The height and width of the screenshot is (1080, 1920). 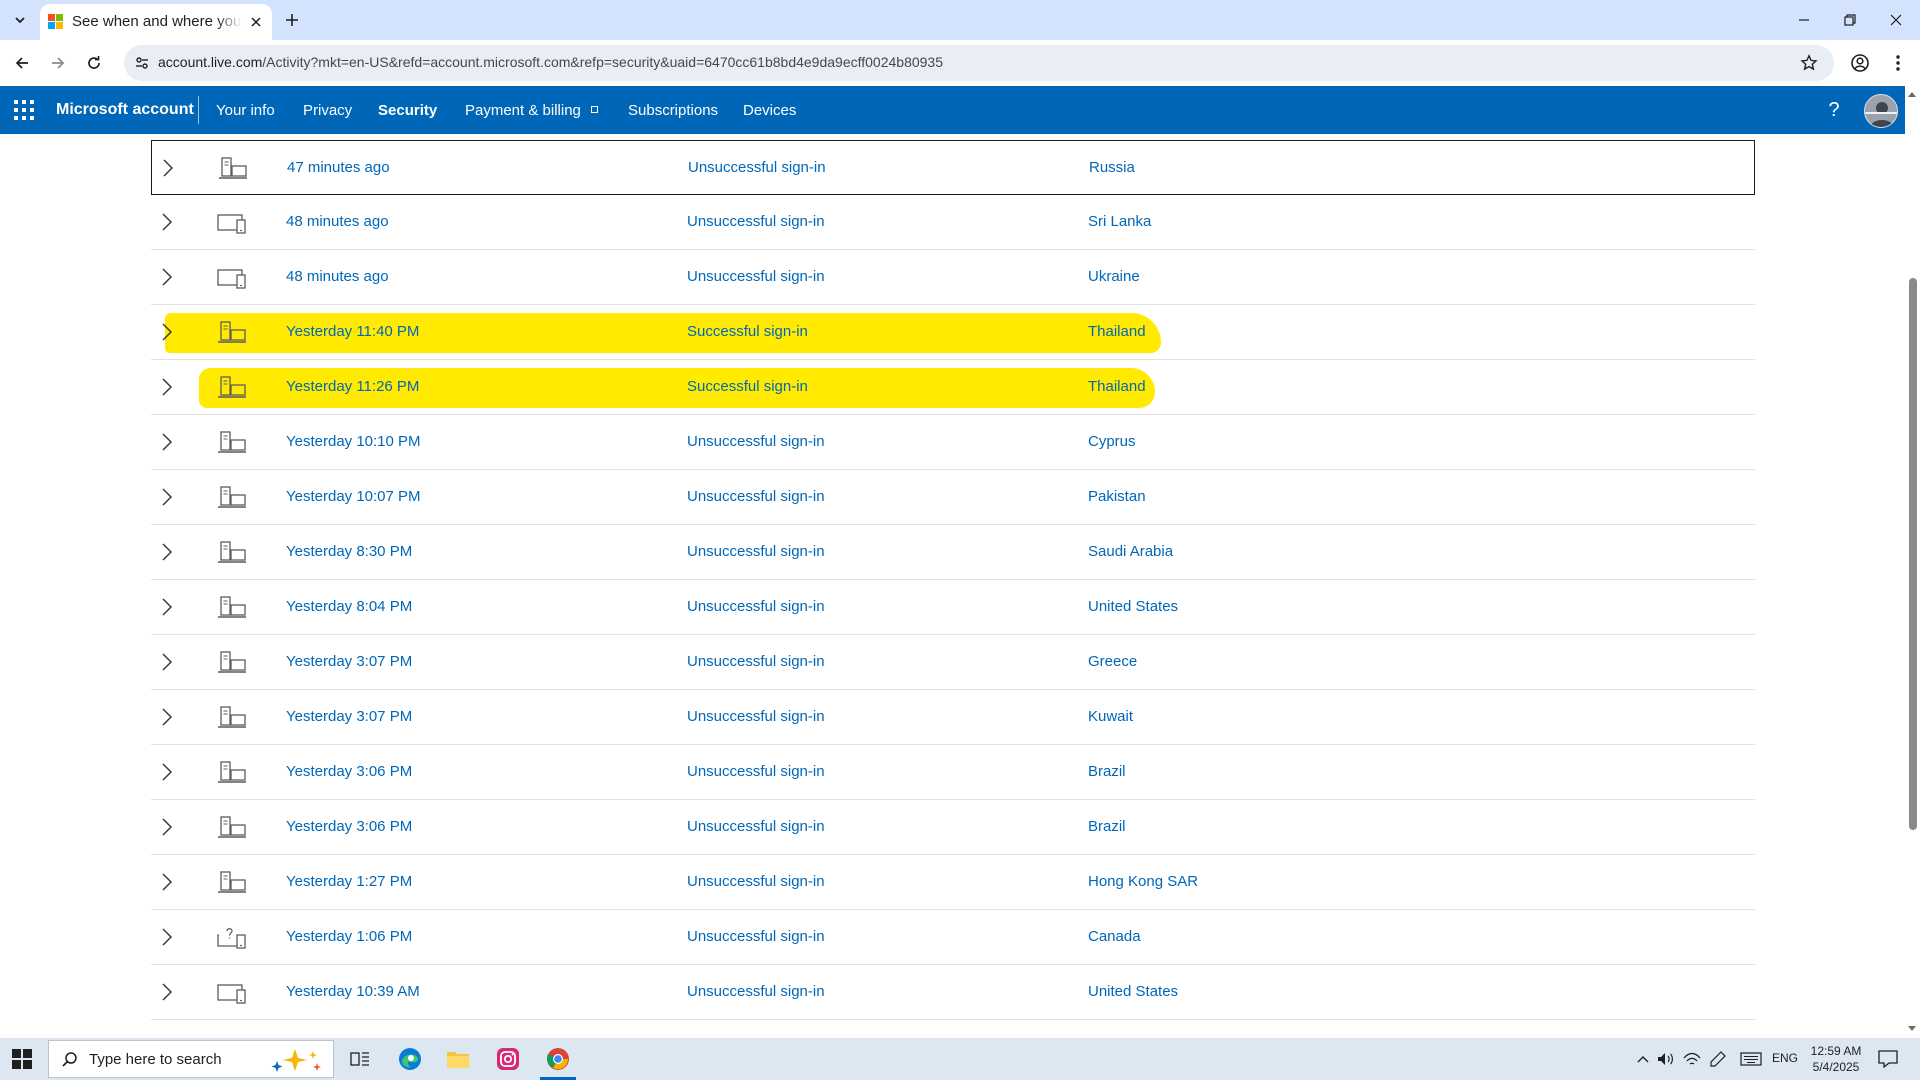 I want to click on profile-icon, so click(x=1860, y=63).